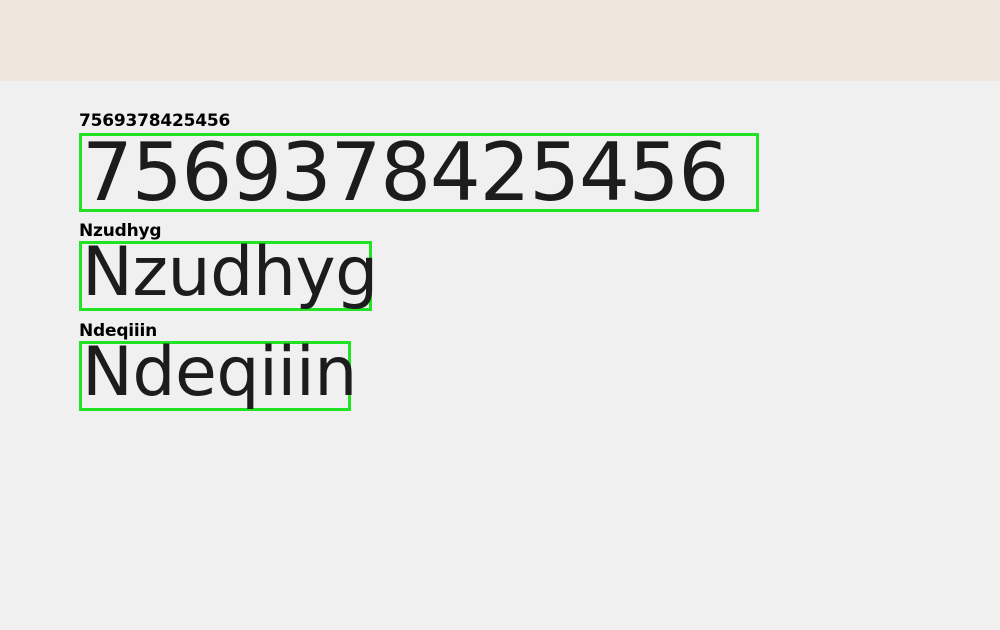 The height and width of the screenshot is (630, 1000). What do you see at coordinates (230, 272) in the screenshot?
I see `detected-text: Nzudhyg` at bounding box center [230, 272].